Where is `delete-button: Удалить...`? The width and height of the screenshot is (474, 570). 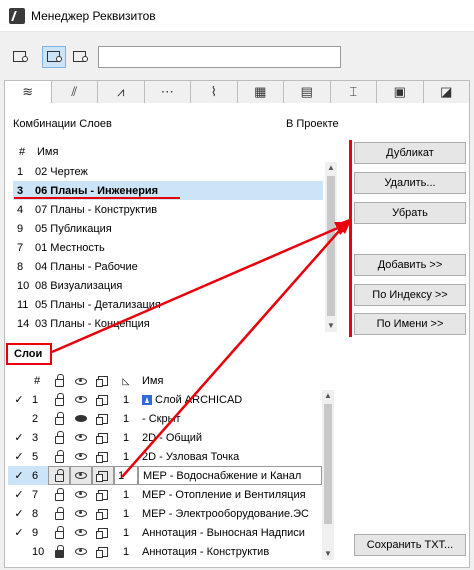 delete-button: Удалить... is located at coordinates (410, 183).